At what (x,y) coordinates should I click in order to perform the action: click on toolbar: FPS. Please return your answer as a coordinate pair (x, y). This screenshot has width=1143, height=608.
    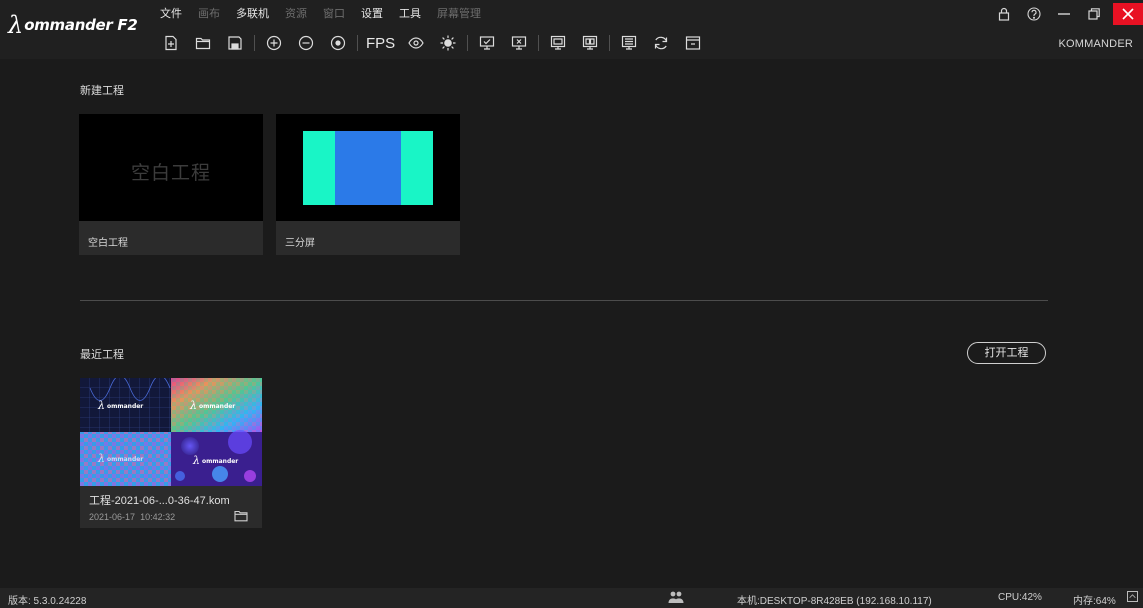
    Looking at the image, I should click on (437, 43).